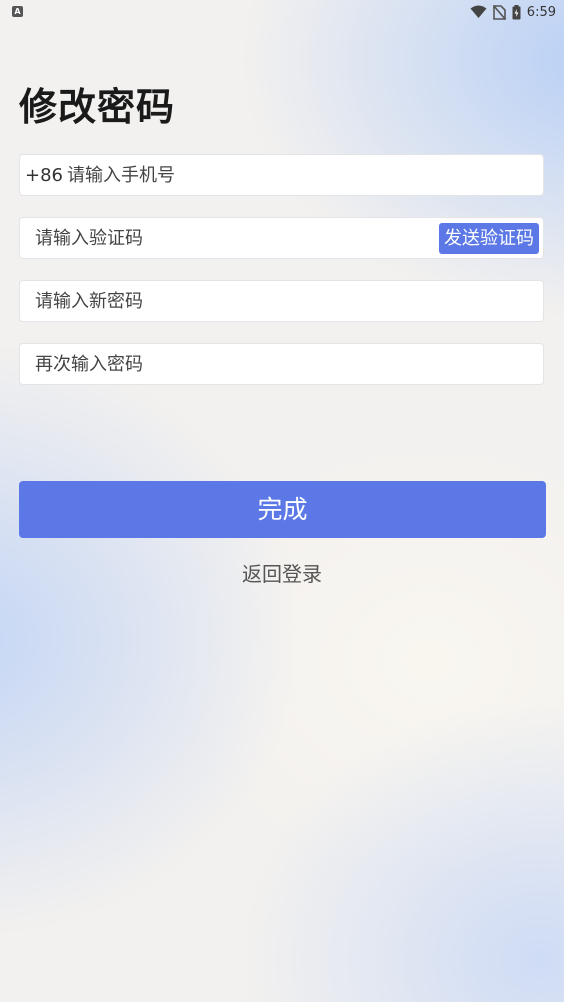 This screenshot has height=1002, width=564. I want to click on status-icons: 6:59, so click(513, 12).